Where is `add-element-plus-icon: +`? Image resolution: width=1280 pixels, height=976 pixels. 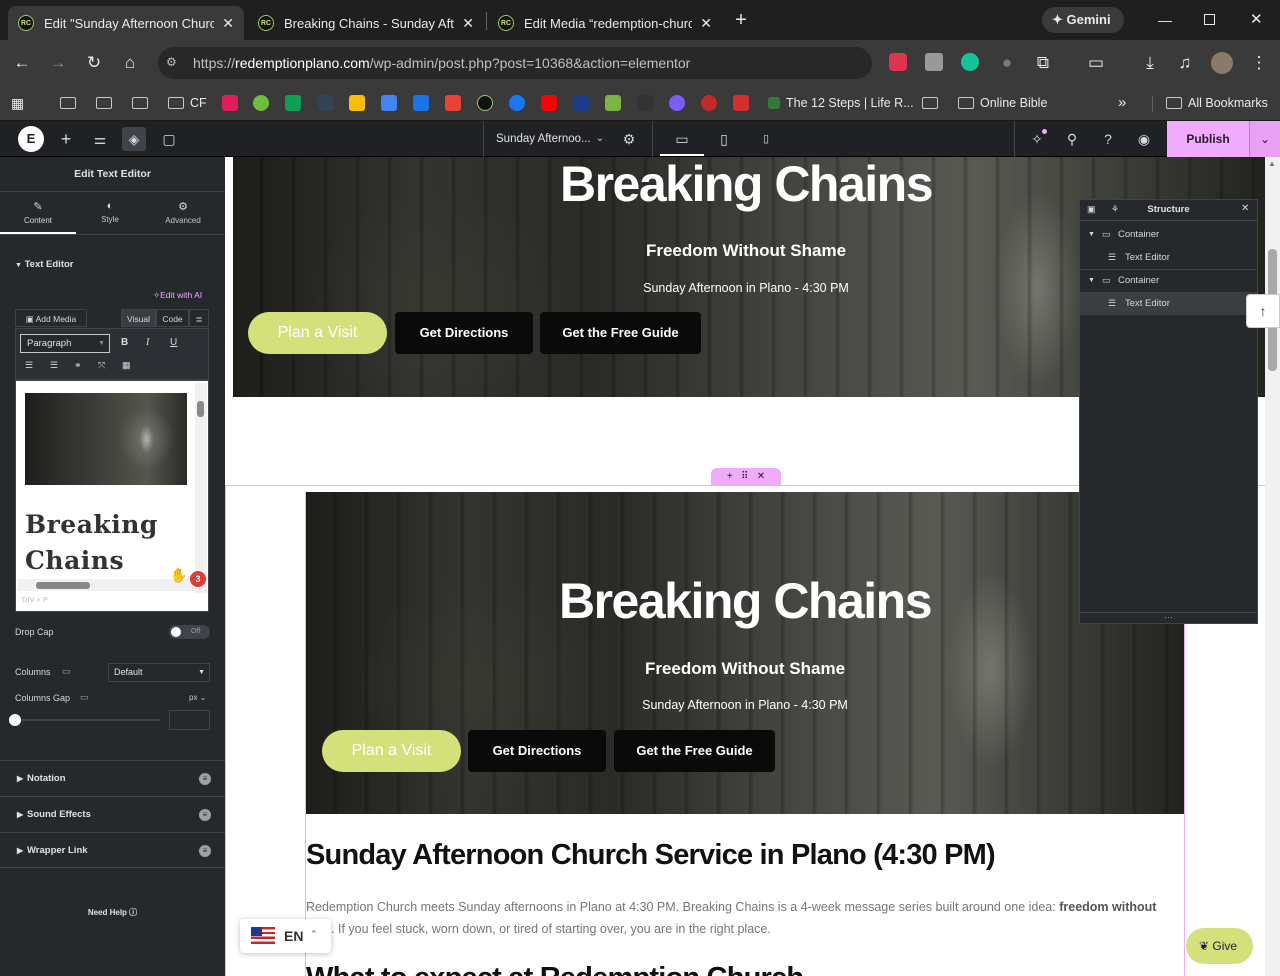 add-element-plus-icon: + is located at coordinates (66, 139).